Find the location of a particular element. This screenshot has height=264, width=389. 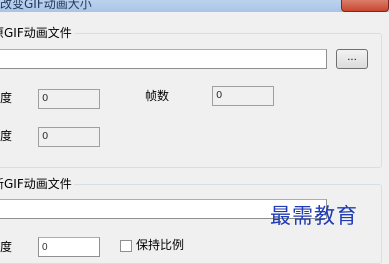

source-width-label: 宽度 is located at coordinates (6, 98).